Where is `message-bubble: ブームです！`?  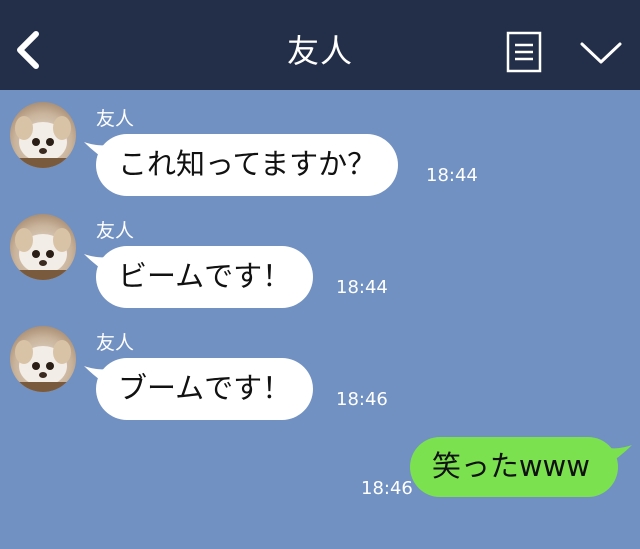
message-bubble: ブームです！ is located at coordinates (198, 389).